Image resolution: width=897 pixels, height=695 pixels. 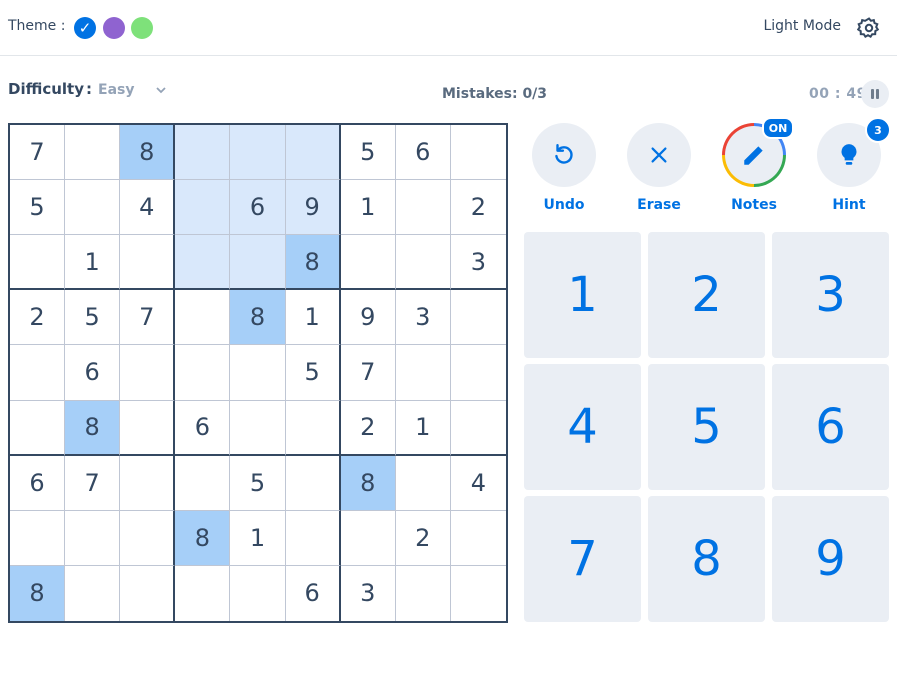 What do you see at coordinates (854, 152) in the screenshot?
I see `hint-circle: 3` at bounding box center [854, 152].